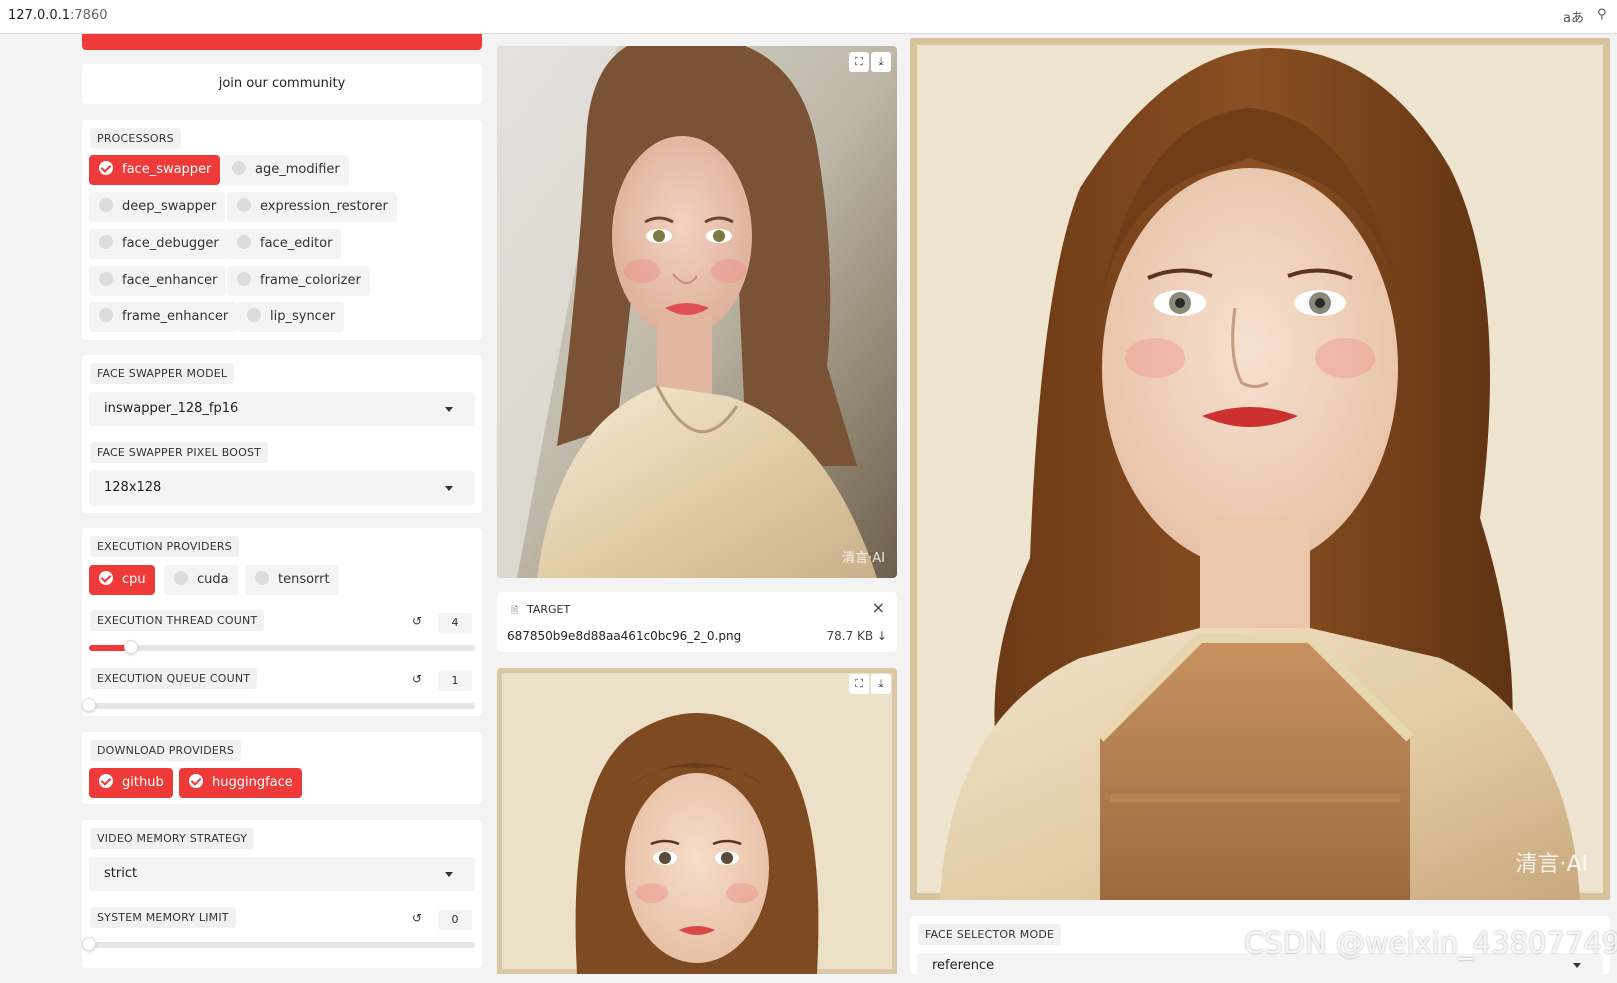 This screenshot has width=1617, height=983. Describe the element at coordinates (624, 636) in the screenshot. I see `target-filename: 687850b9e8d88aa461c0bc96_2_0.png` at that location.